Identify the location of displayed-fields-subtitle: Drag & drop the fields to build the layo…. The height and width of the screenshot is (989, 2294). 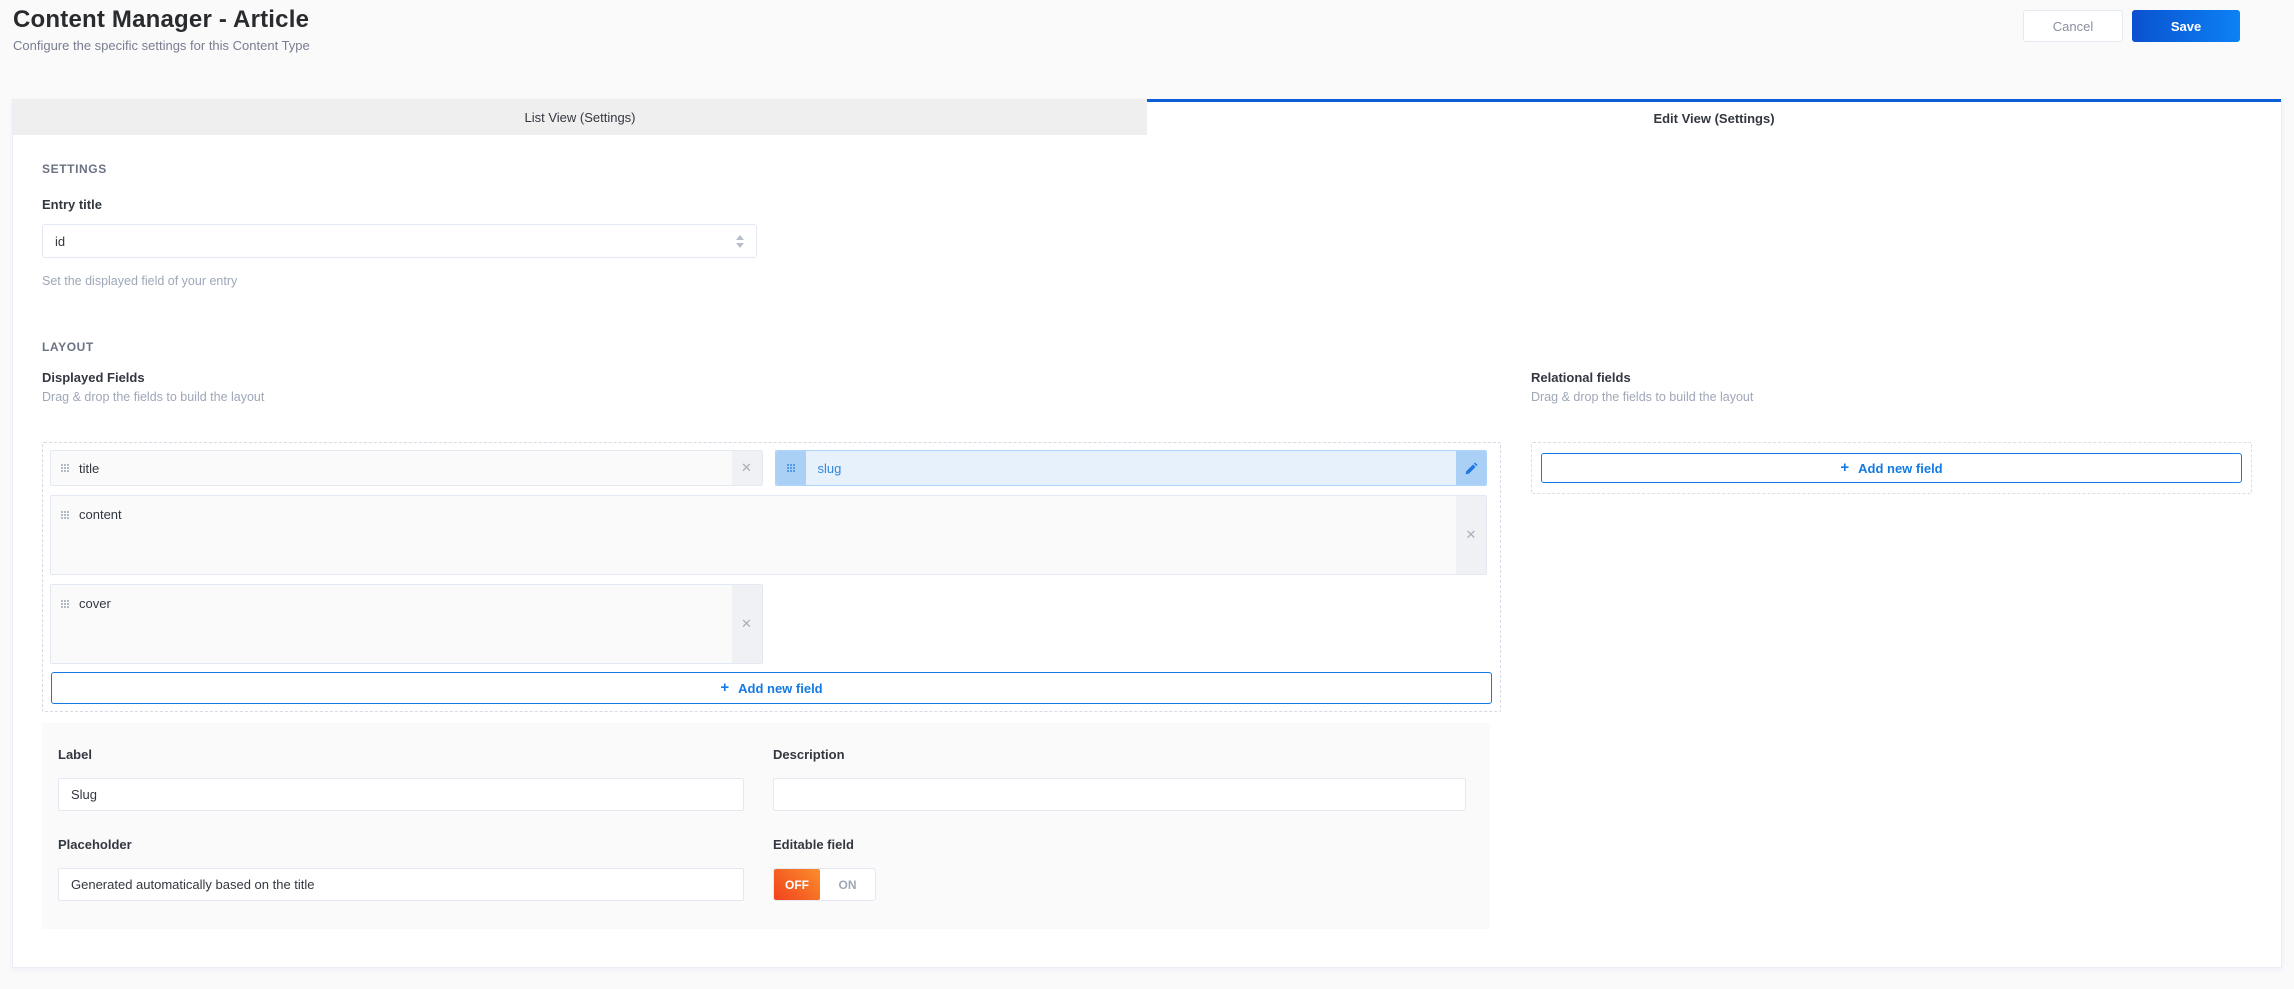
(153, 397).